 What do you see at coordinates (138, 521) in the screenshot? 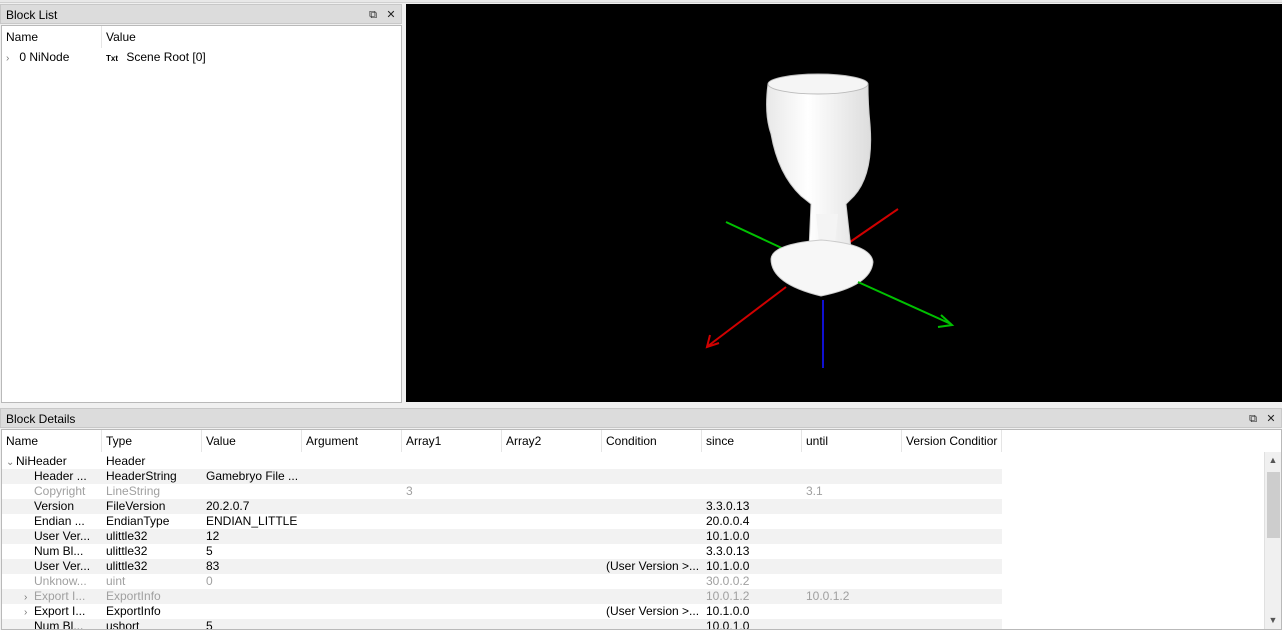
I see `type-cell: EndianType` at bounding box center [138, 521].